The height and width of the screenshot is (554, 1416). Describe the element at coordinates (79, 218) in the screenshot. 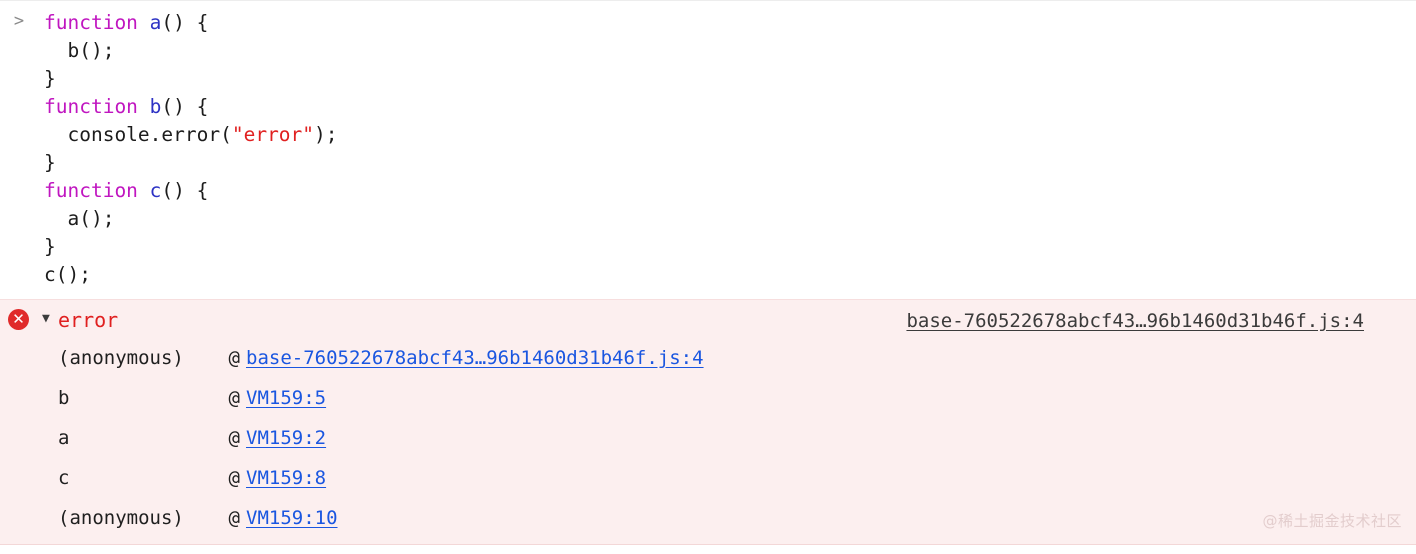

I see `code-token: a();` at that location.